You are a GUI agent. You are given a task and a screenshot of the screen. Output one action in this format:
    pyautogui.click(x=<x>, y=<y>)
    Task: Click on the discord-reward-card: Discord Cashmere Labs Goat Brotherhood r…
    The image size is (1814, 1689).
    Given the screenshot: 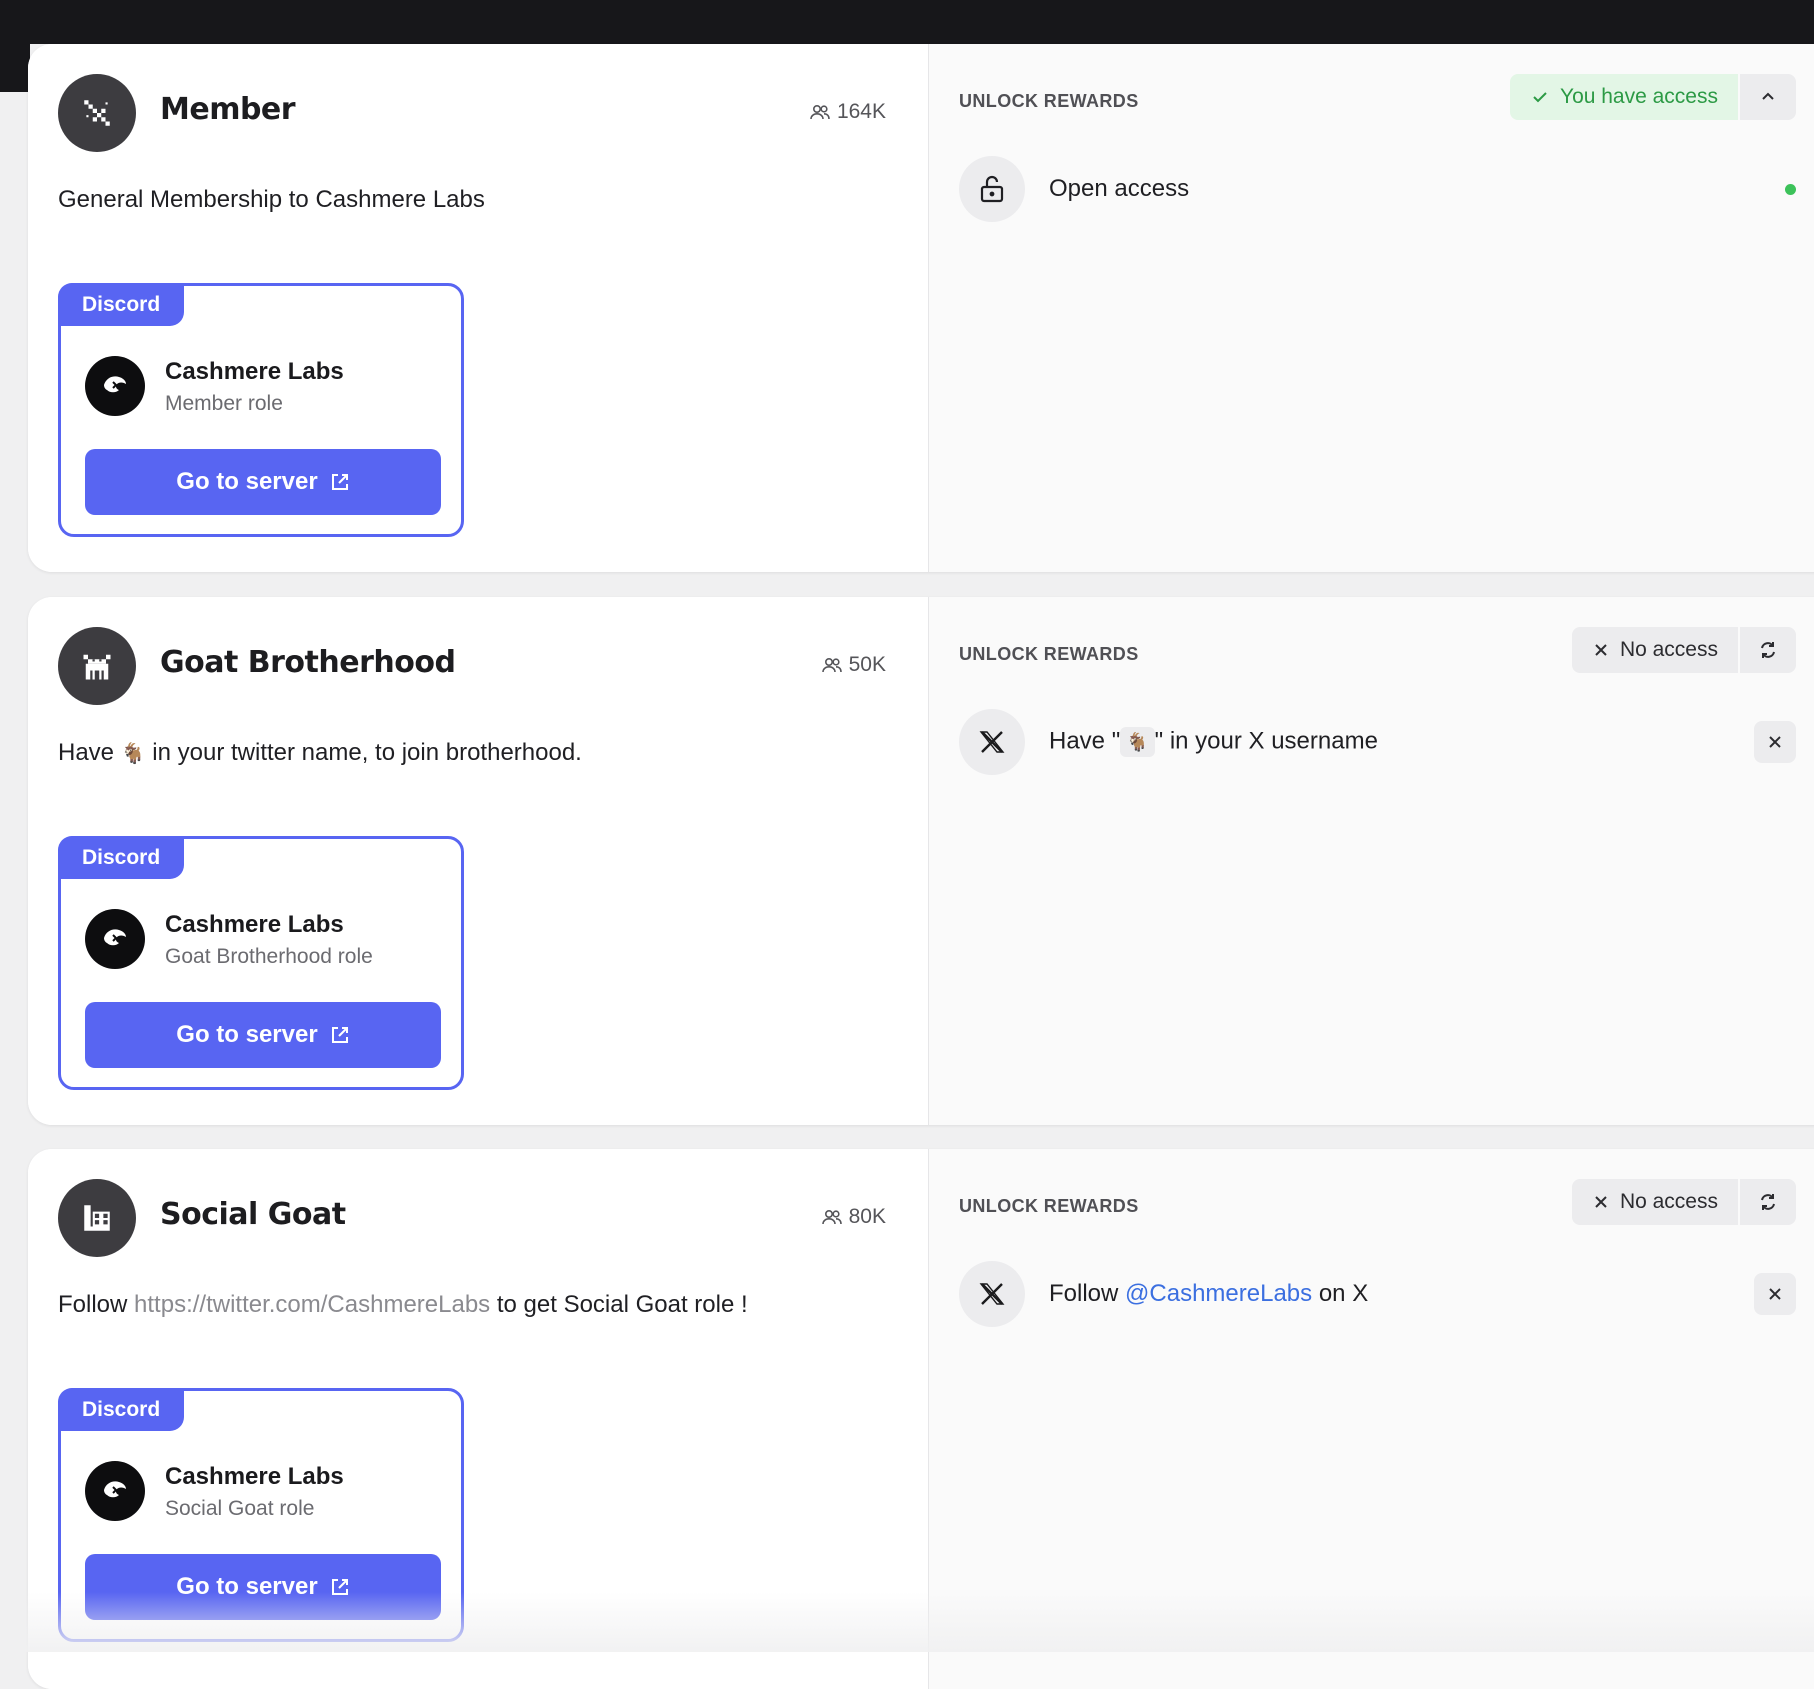 What is the action you would take?
    pyautogui.click(x=261, y=963)
    